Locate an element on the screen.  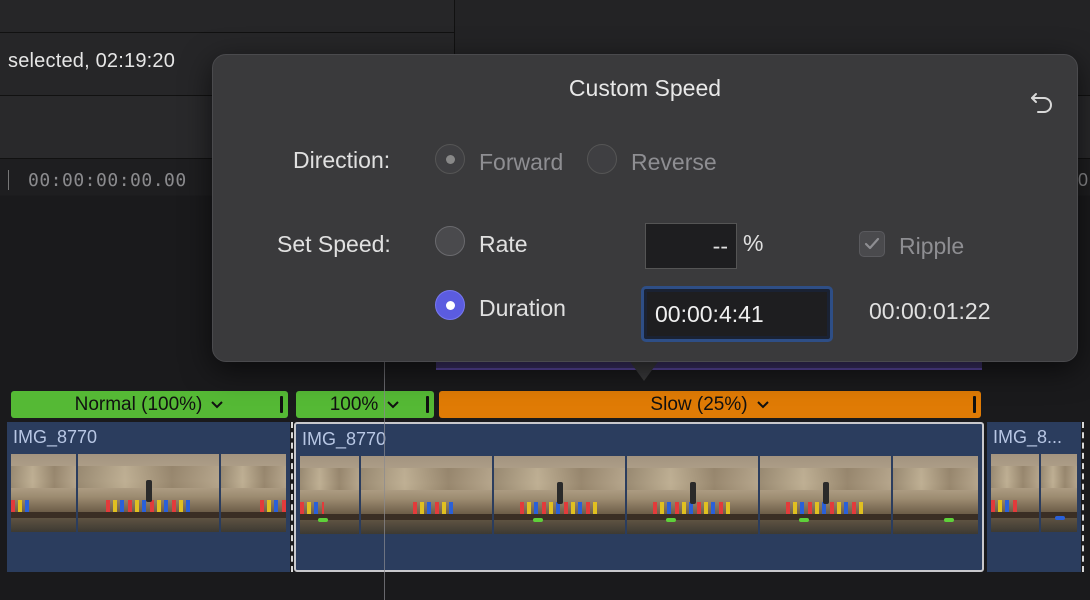
duration-value: 00:00:4:41 is located at coordinates (737, 314).